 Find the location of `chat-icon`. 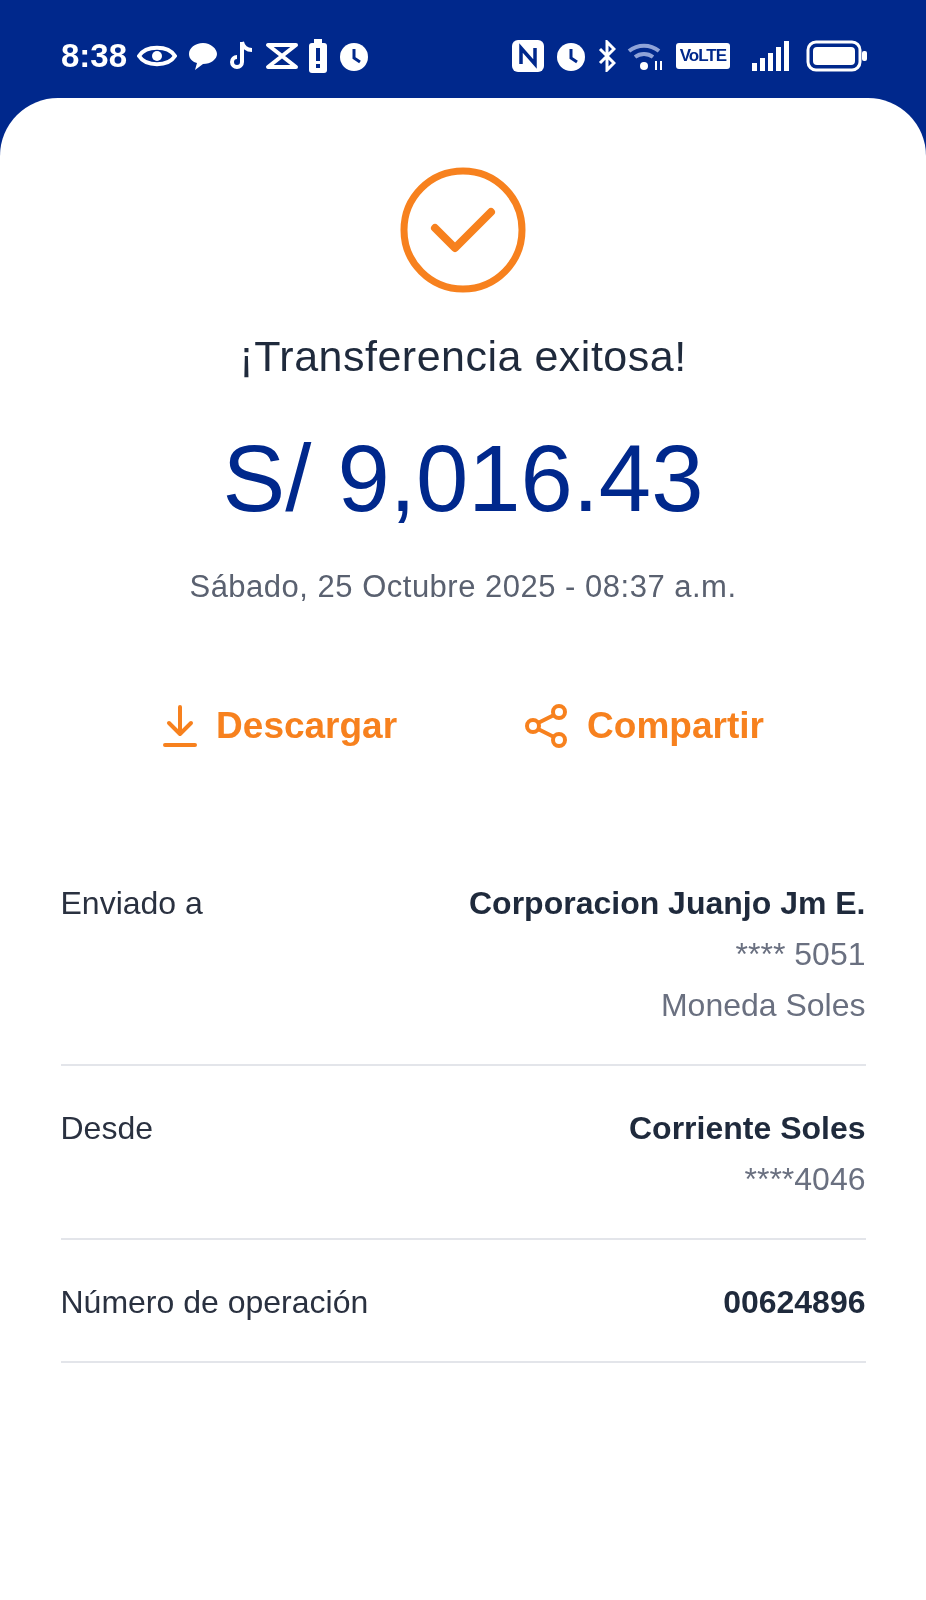

chat-icon is located at coordinates (203, 56).